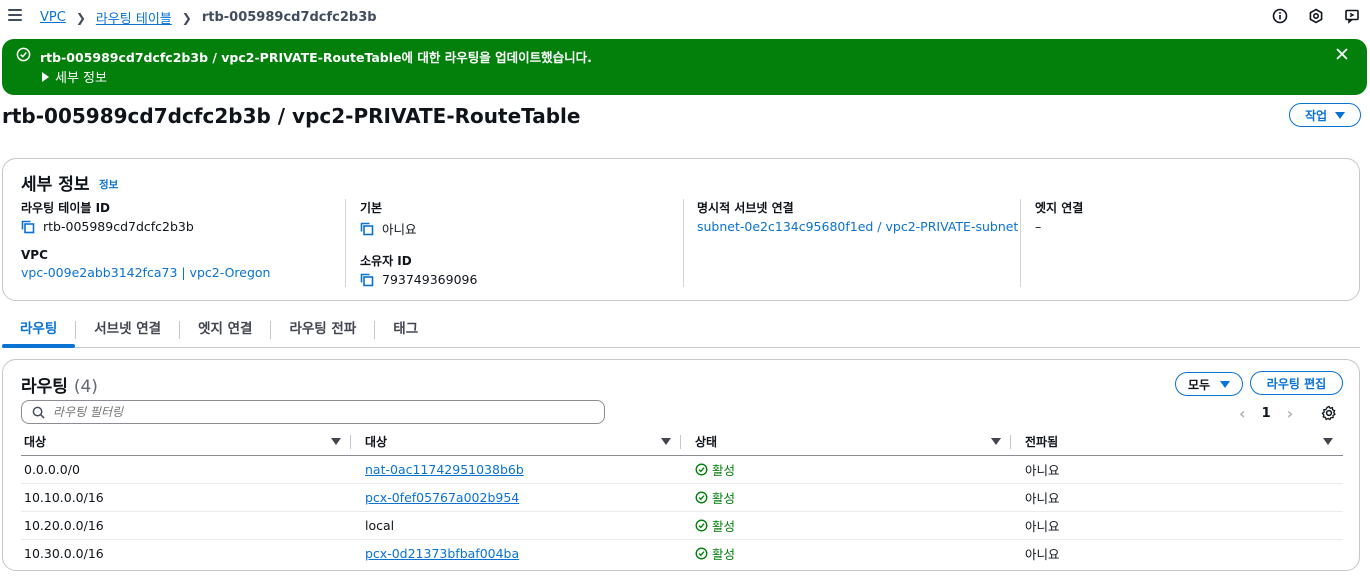 This screenshot has height=577, width=1370. I want to click on top-navigation: VPC ❯ 라우팅 테이블 ❯ rtb-005989cd7dcfc2b3b, so click(685, 17).